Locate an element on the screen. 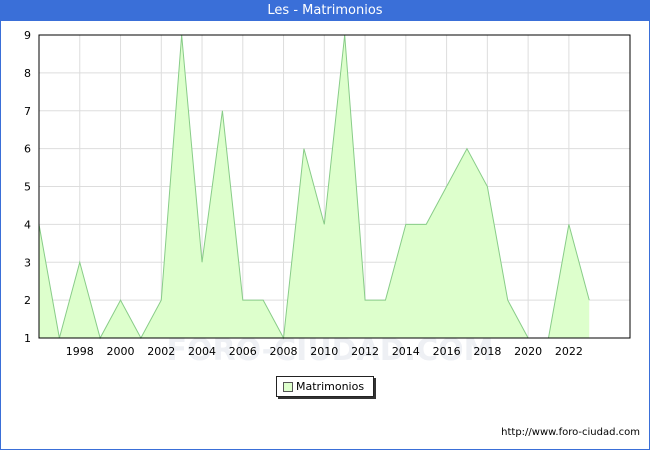 This screenshot has height=450, width=650. legend-swatch is located at coordinates (288, 387).